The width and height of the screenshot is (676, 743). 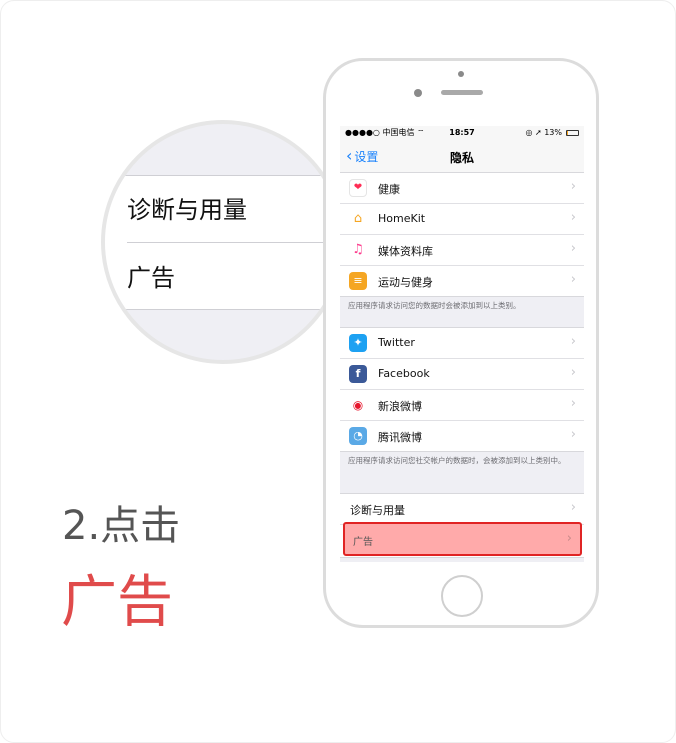 What do you see at coordinates (568, 133) in the screenshot?
I see `battery-level` at bounding box center [568, 133].